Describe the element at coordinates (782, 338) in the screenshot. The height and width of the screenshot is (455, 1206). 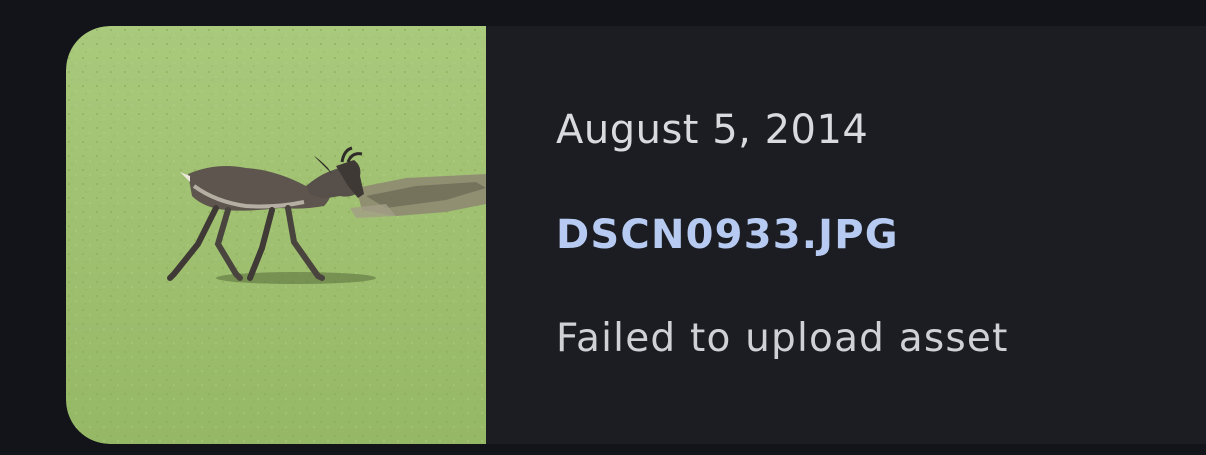
I see `upload-status-message: Failed to upload asset` at that location.